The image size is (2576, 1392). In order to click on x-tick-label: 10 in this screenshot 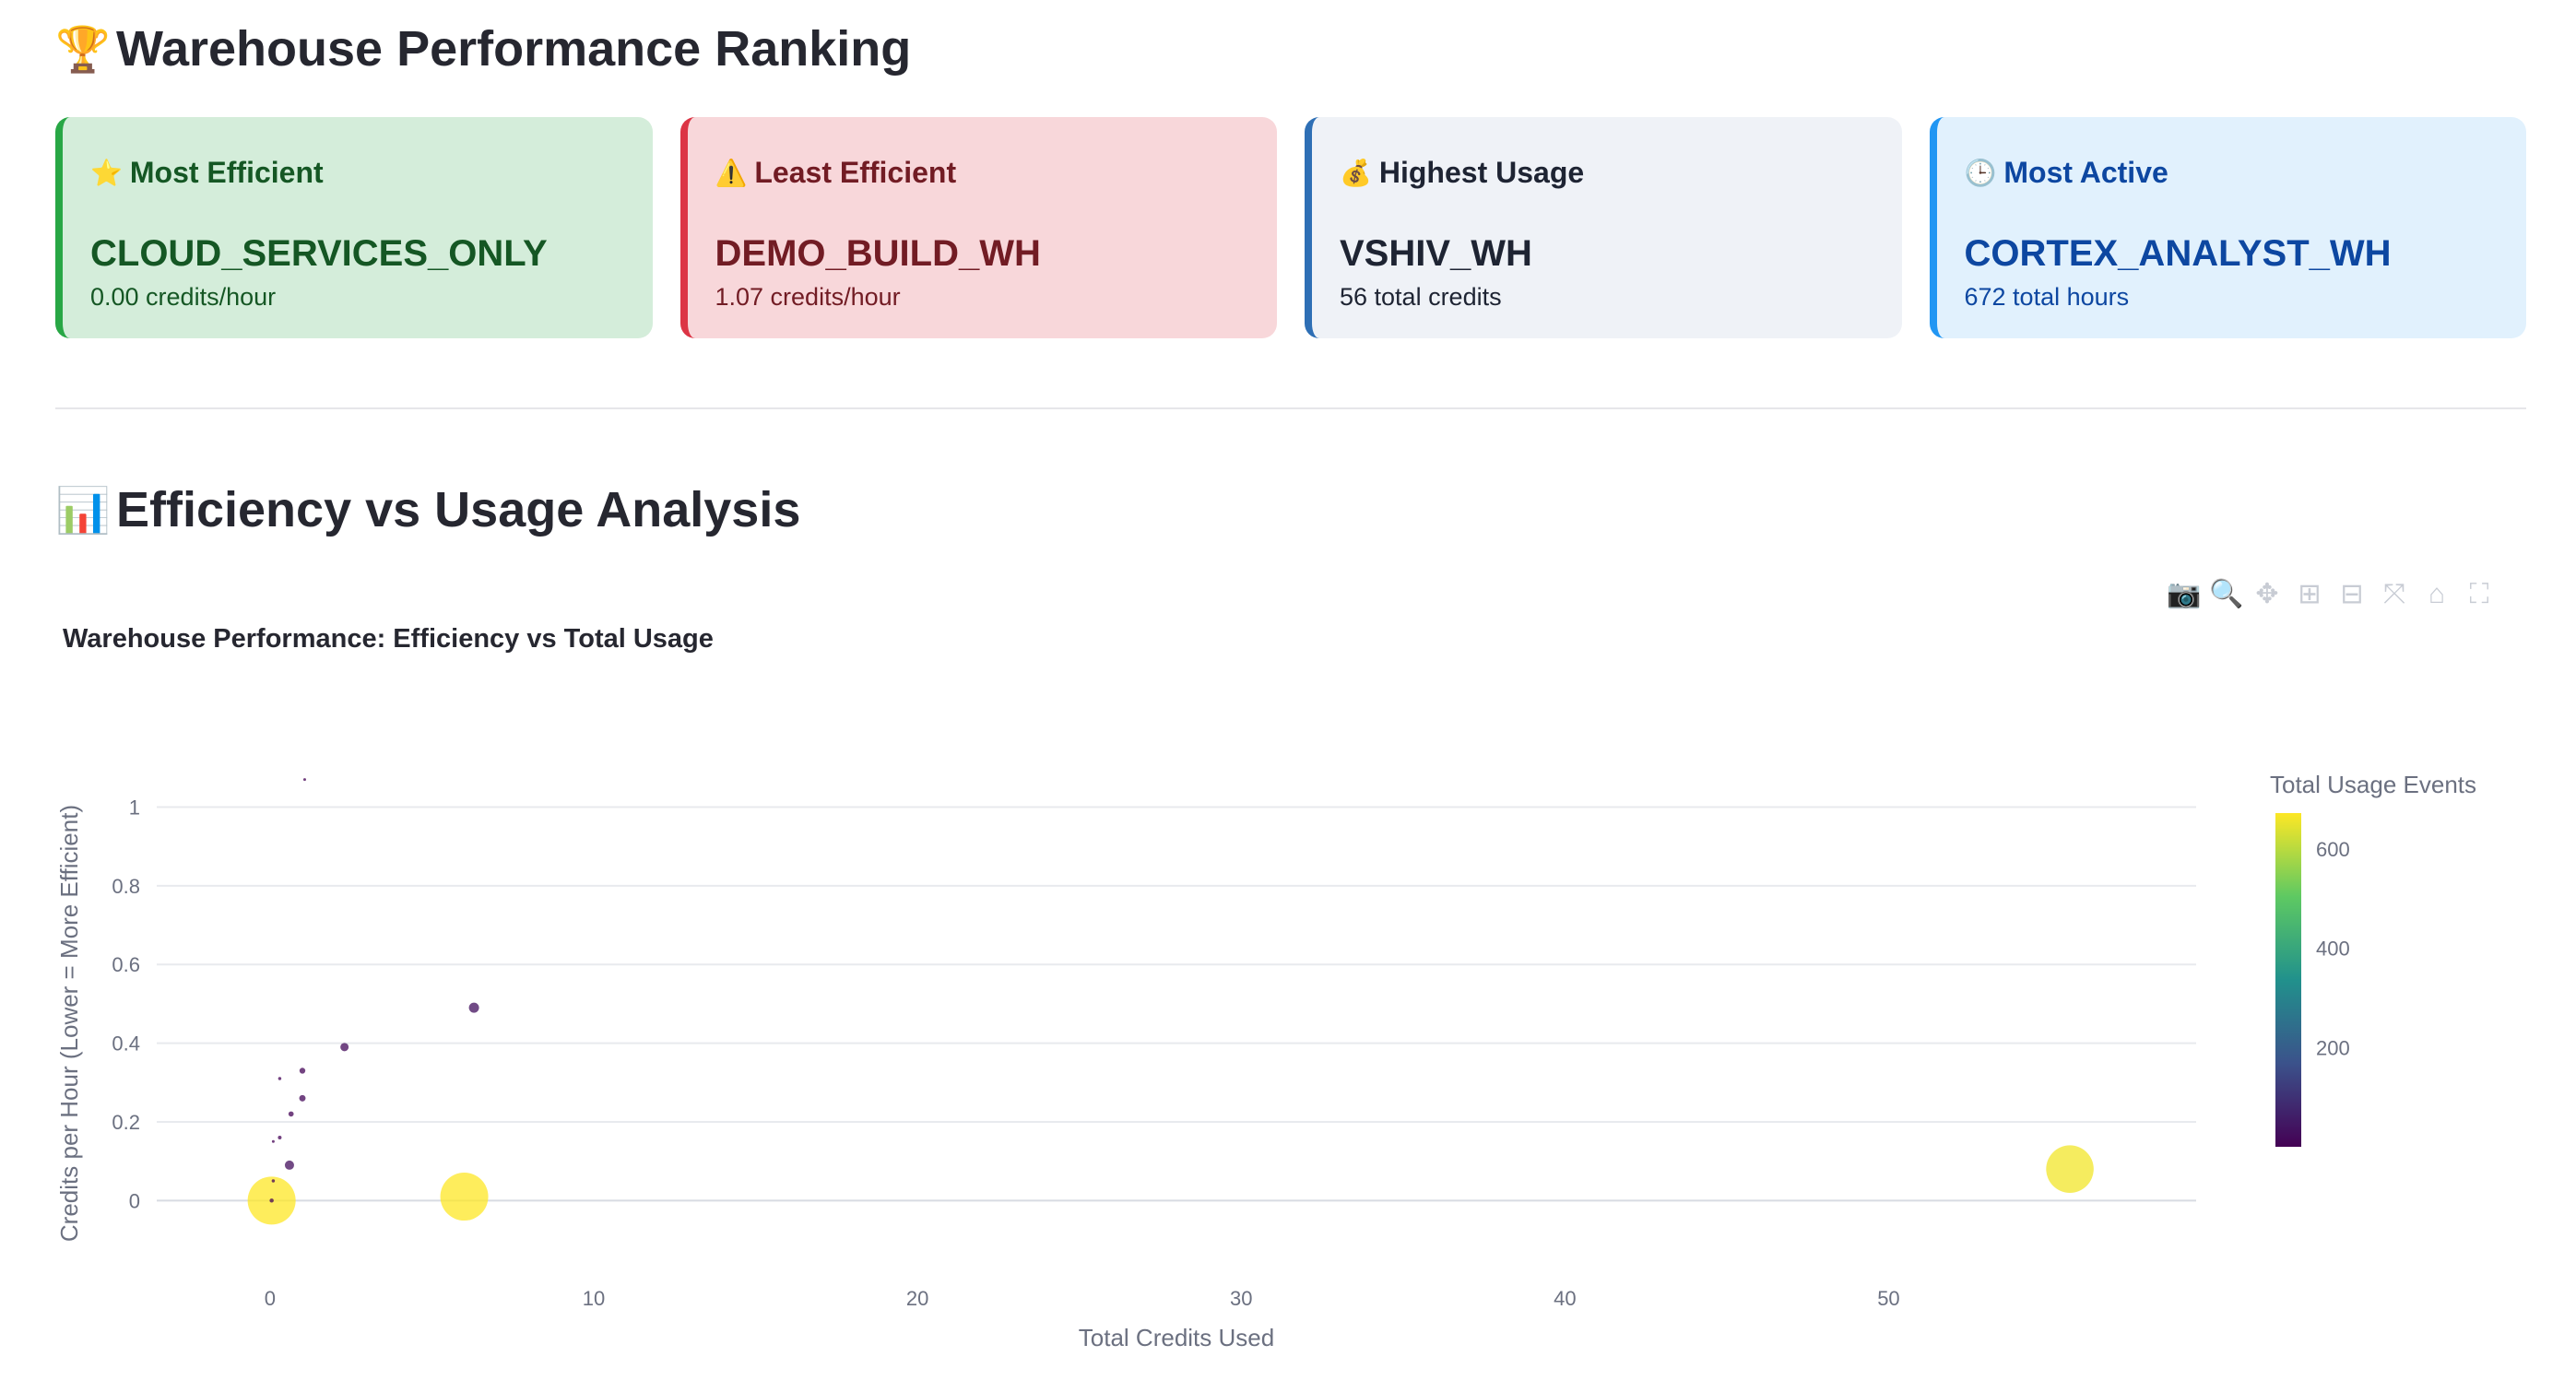, I will do `click(594, 1298)`.